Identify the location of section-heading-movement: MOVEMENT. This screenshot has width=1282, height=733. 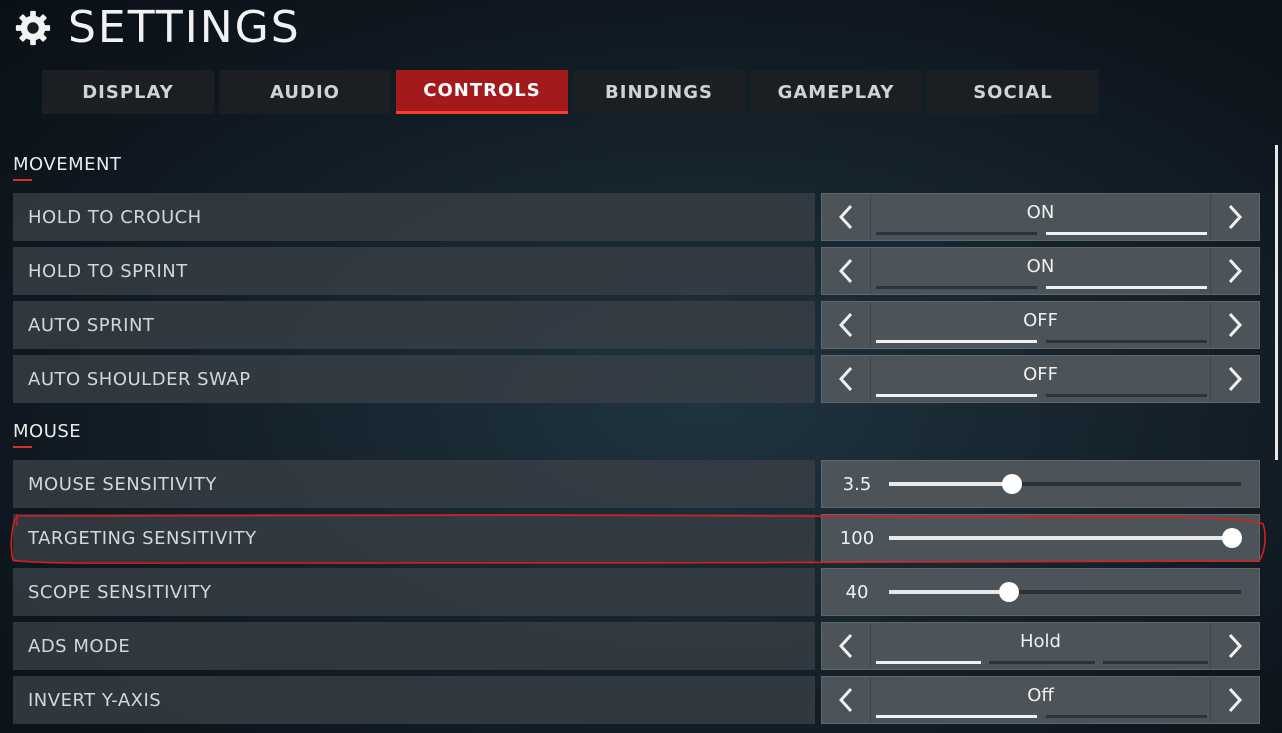
(67, 167).